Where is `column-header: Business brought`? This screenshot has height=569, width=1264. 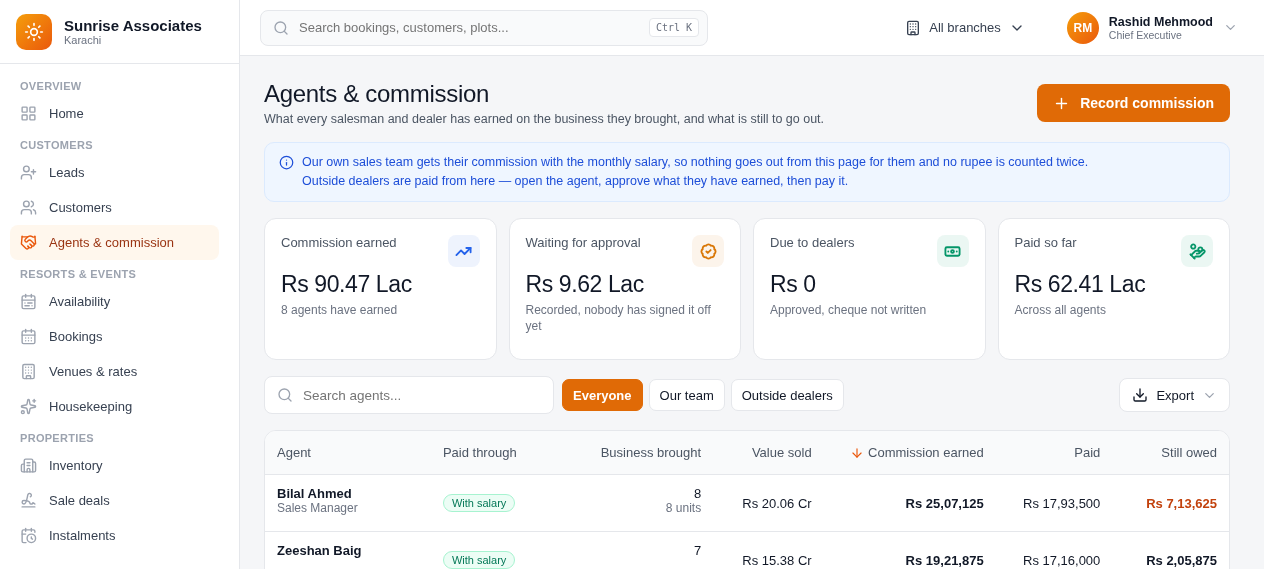 column-header: Business brought is located at coordinates (640, 452).